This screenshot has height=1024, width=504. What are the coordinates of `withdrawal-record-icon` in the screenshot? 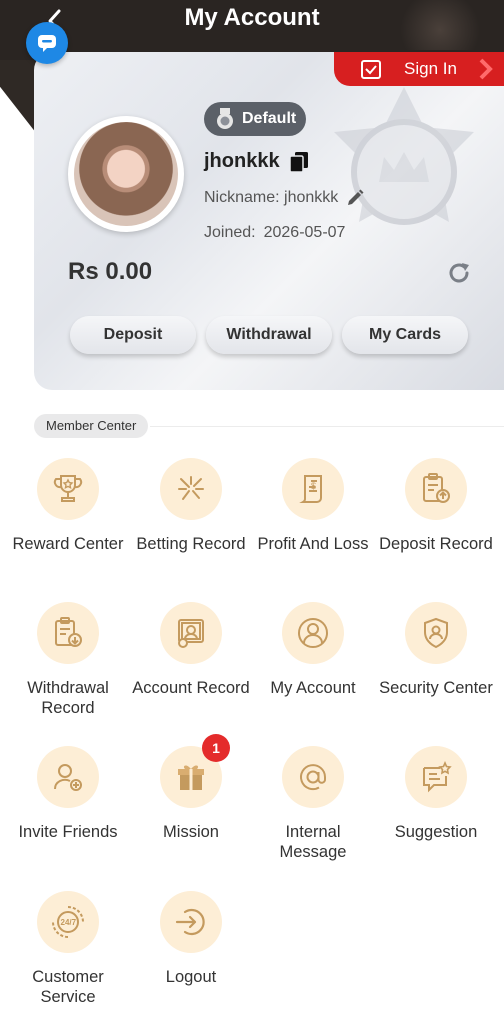 It's located at (68, 632).